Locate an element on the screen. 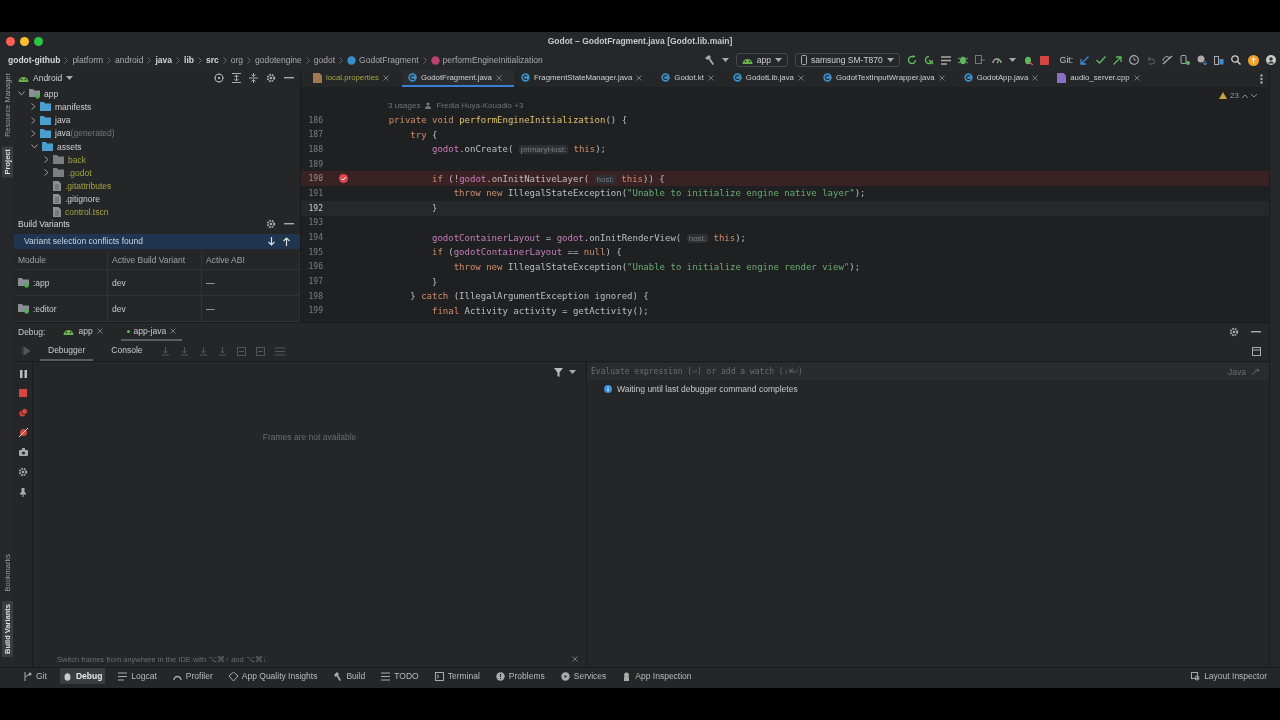 This screenshot has height=720, width=1280. check-icon is located at coordinates (1101, 60).